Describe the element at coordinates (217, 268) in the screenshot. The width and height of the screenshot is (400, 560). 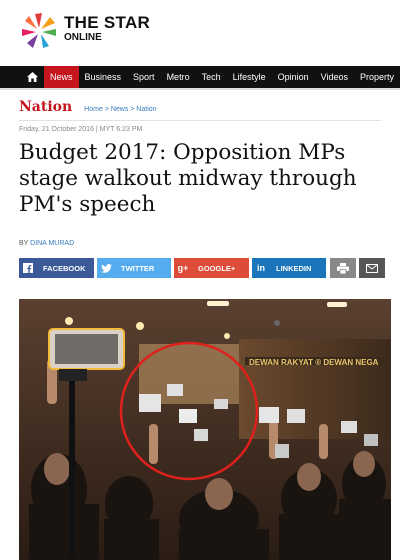
I see `share-googleplus-label: GOOGLE+` at that location.